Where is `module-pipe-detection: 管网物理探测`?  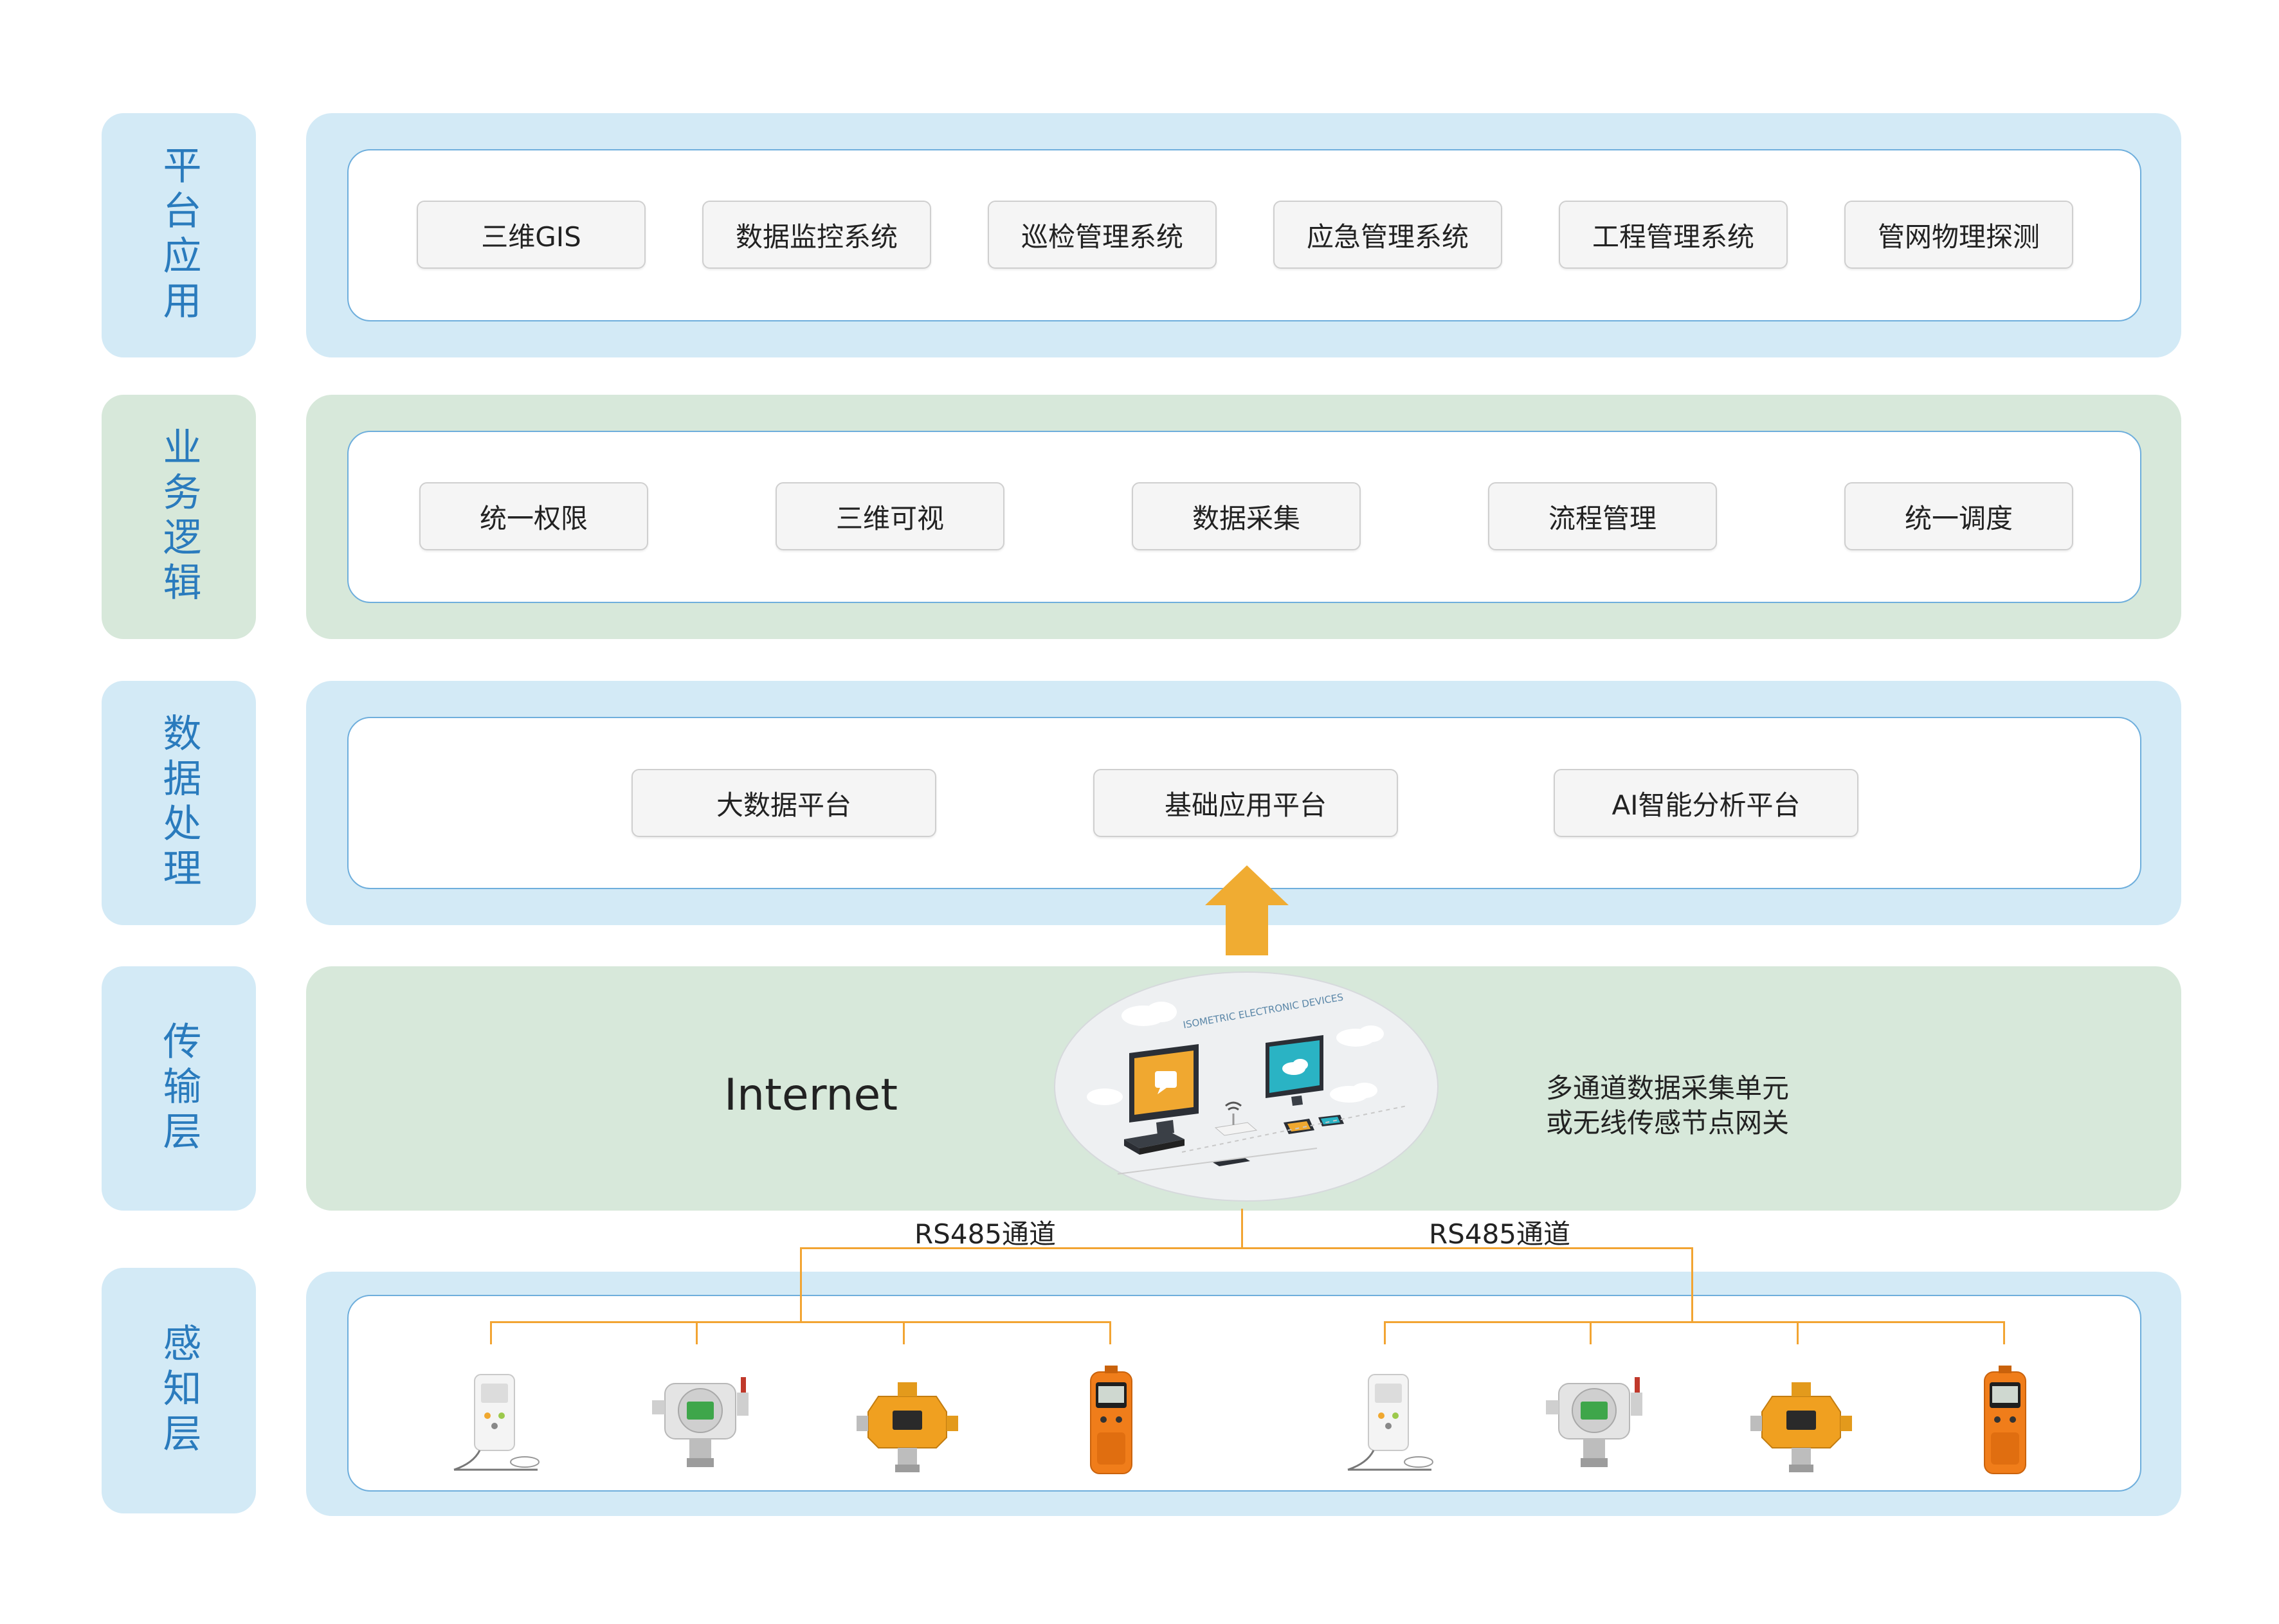 module-pipe-detection: 管网物理探测 is located at coordinates (1958, 235).